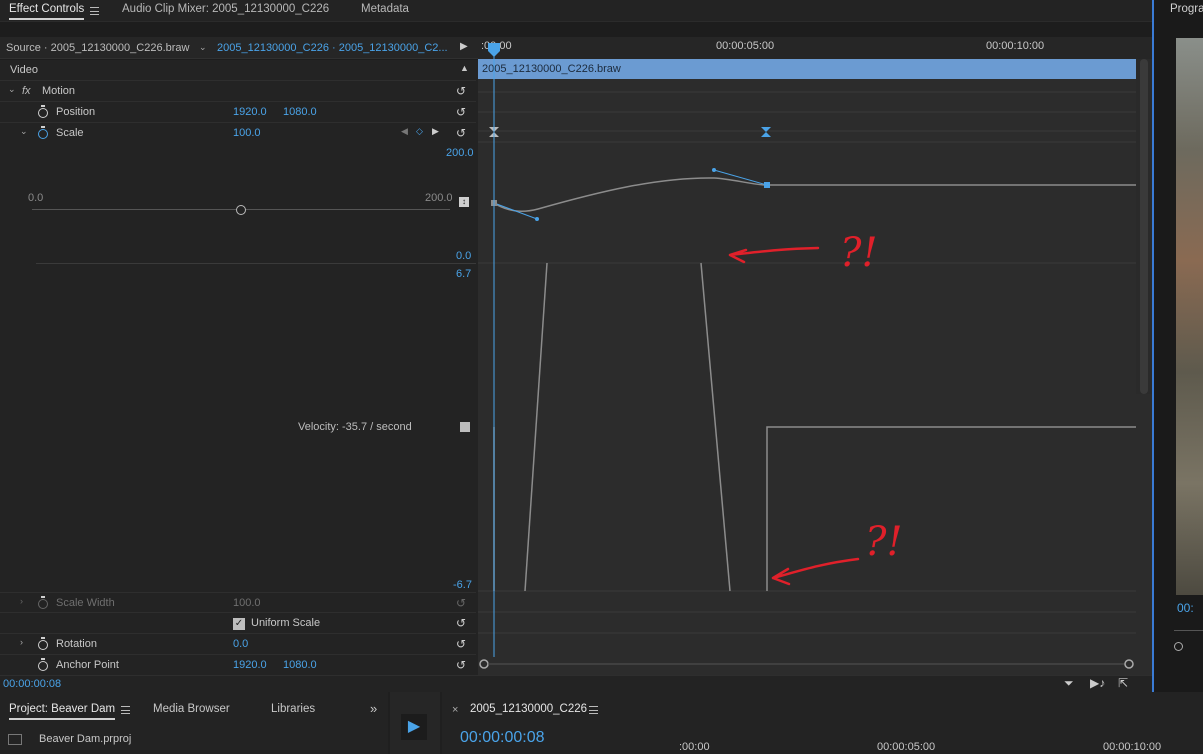 The height and width of the screenshot is (754, 1203). Describe the element at coordinates (355, 427) in the screenshot. I see `velocity-readout: Velocity: -35.7 / second` at that location.